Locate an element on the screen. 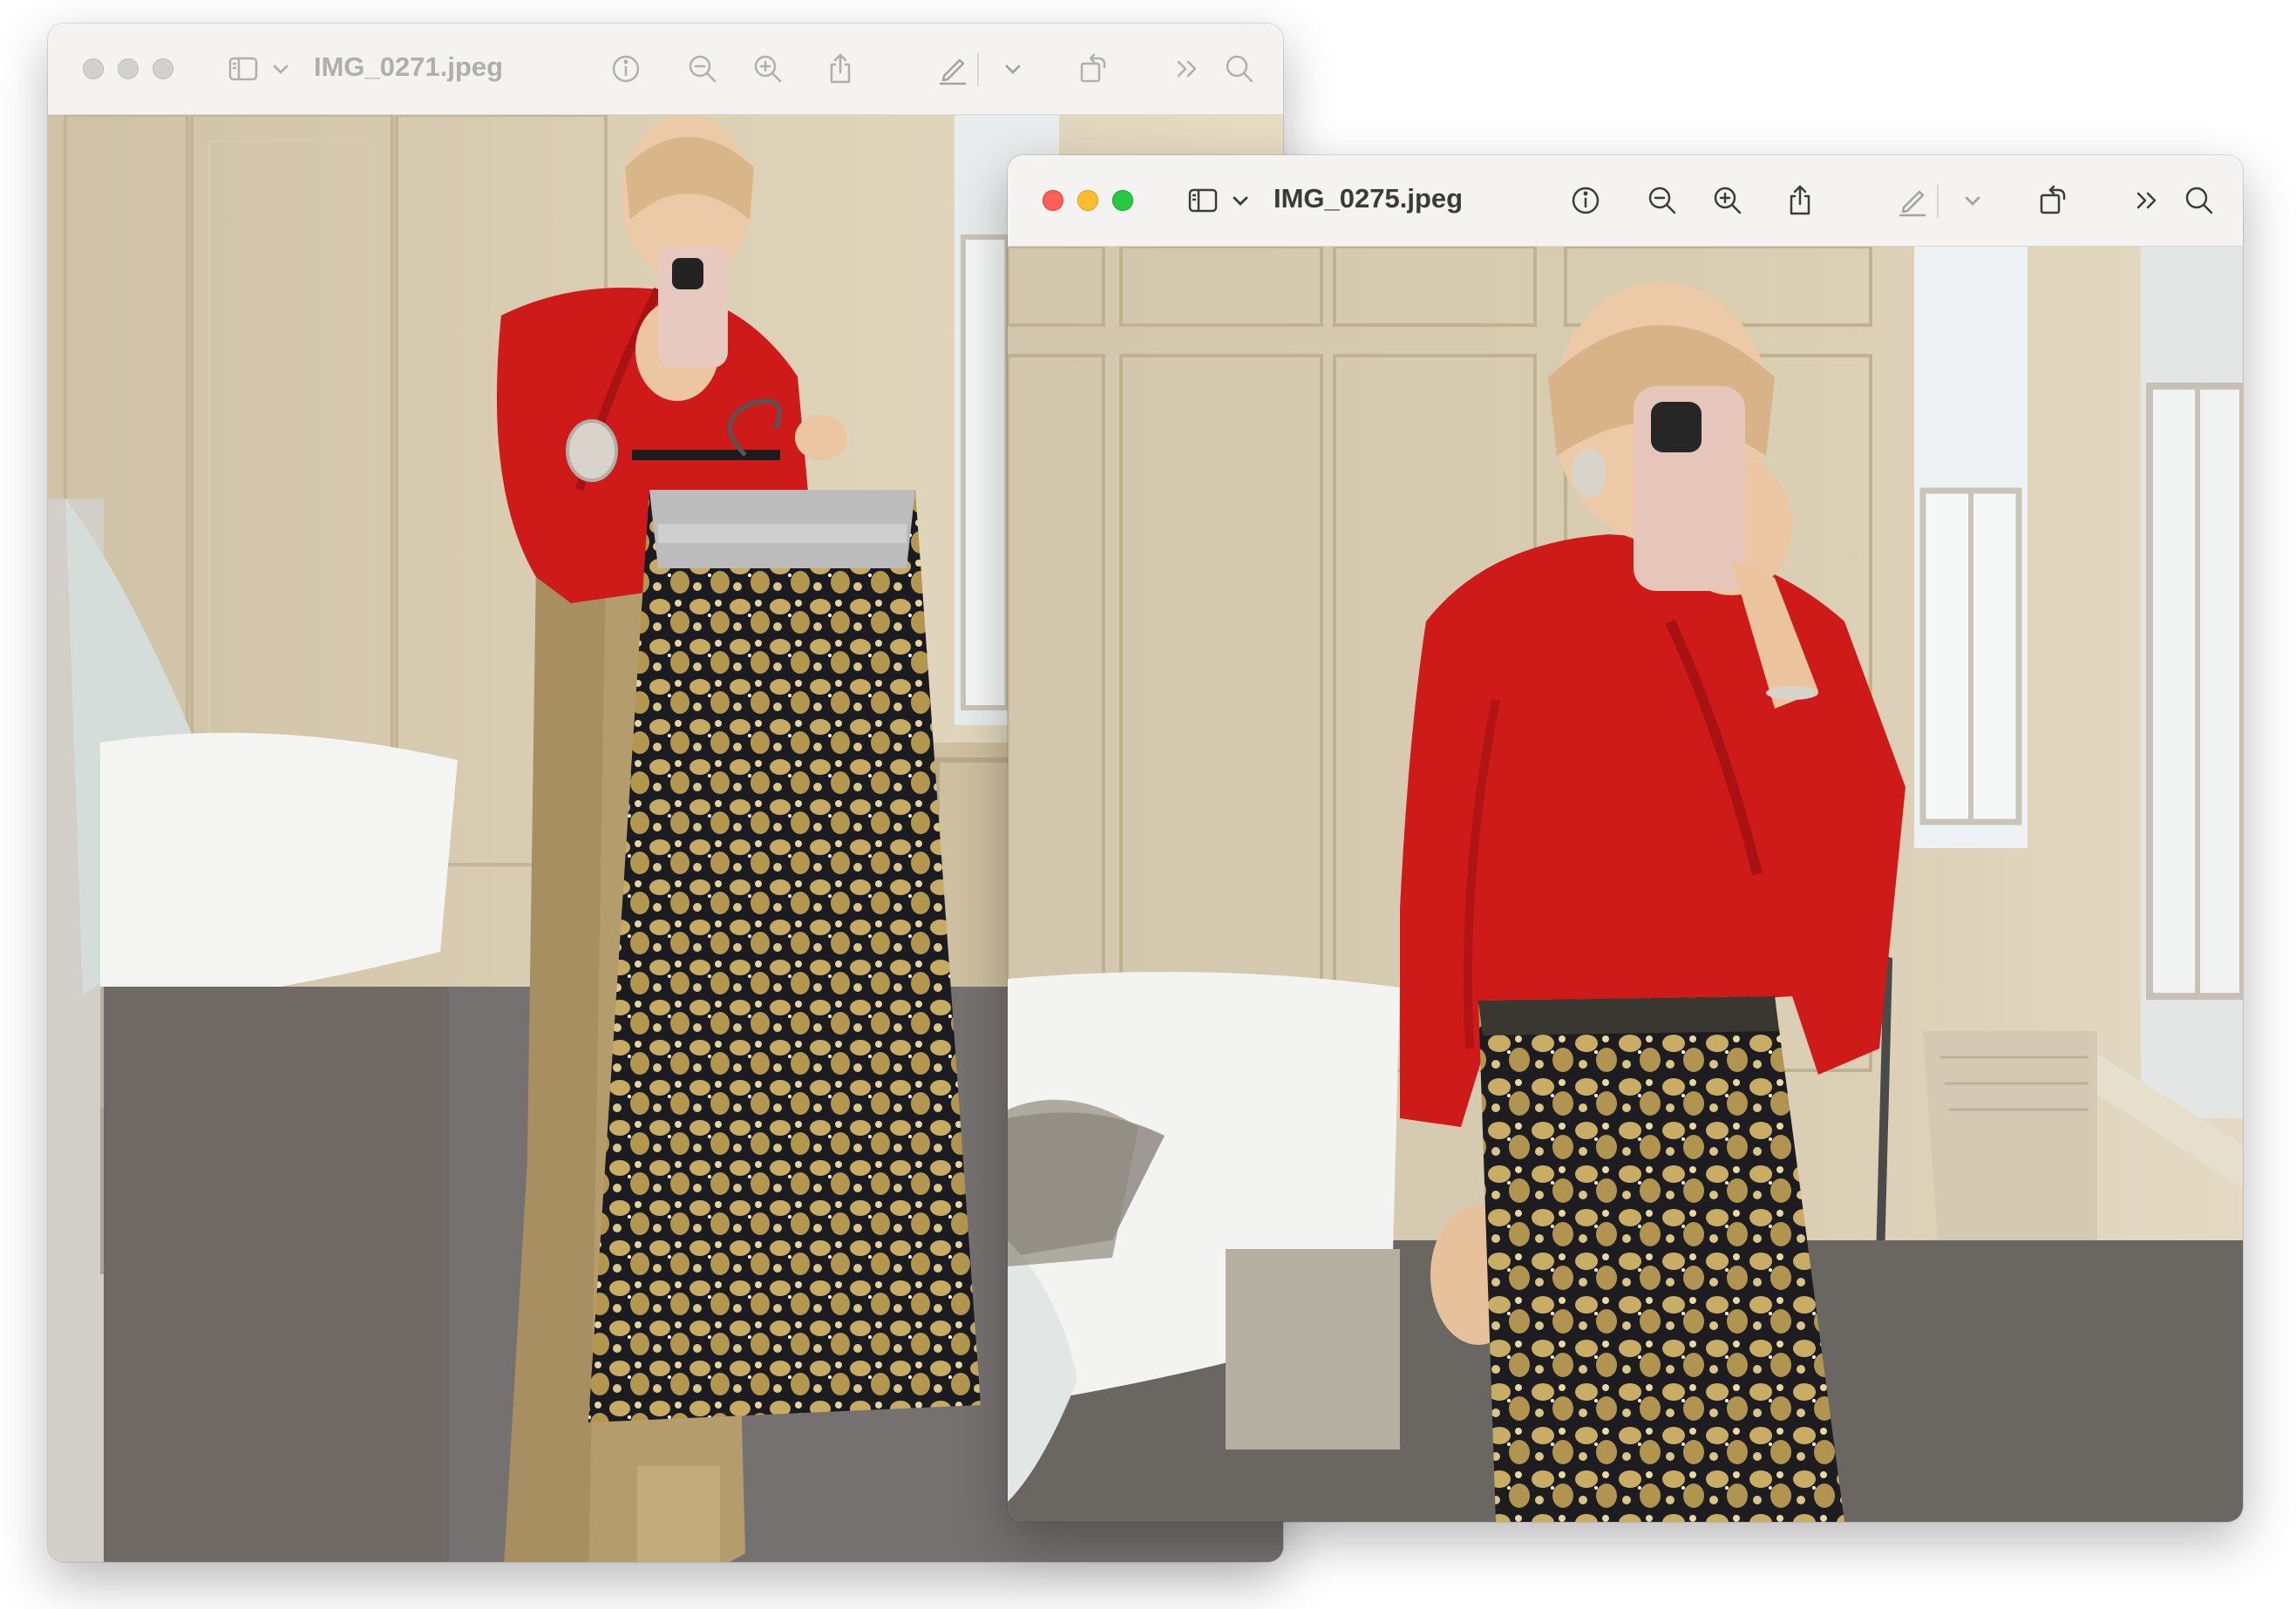 Image resolution: width=2296 pixels, height=1609 pixels. window-titlebar: IMG_0275.jpeg is located at coordinates (1625, 201).